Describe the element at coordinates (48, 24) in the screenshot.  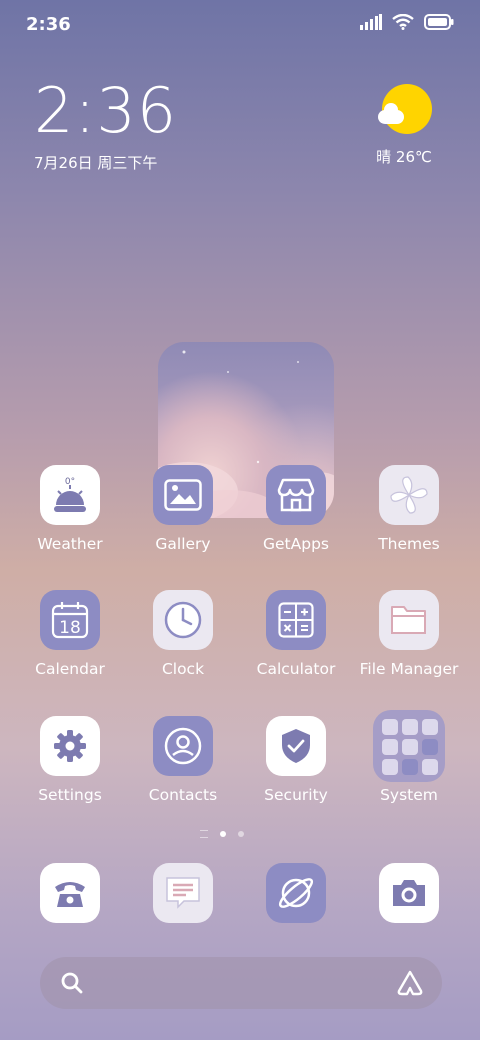
I see `status-time: 2:36` at that location.